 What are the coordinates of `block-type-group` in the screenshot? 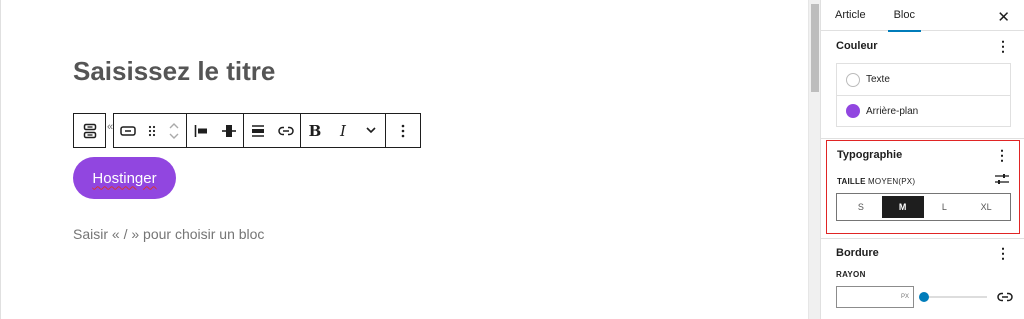 It's located at (89, 130).